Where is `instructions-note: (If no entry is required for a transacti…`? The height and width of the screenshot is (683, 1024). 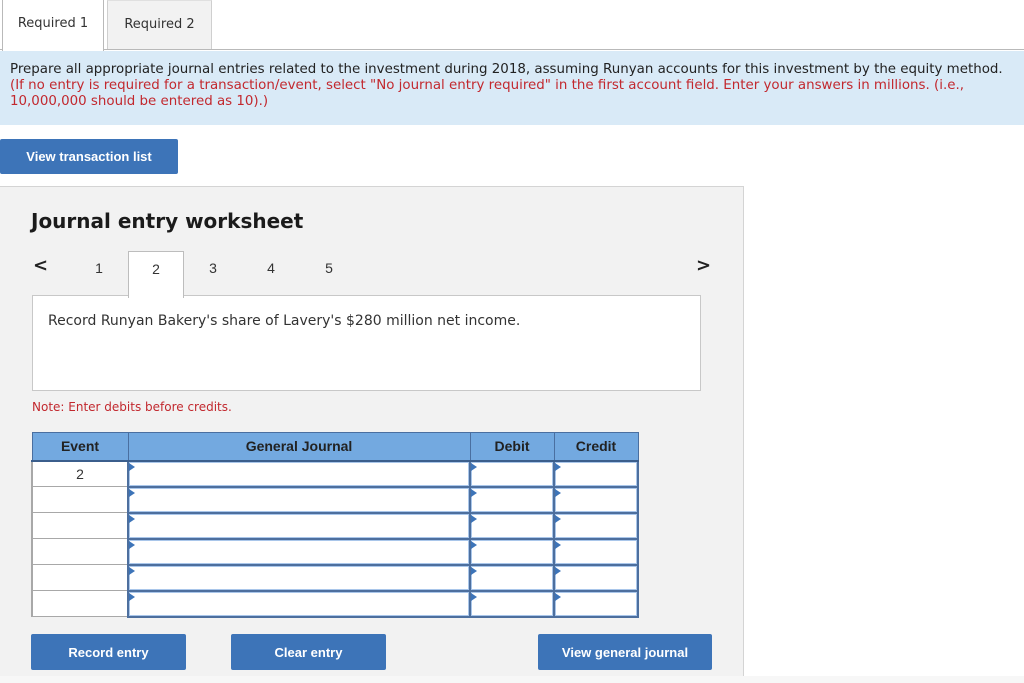
instructions-note: (If no entry is required for a transacti… is located at coordinates (487, 93).